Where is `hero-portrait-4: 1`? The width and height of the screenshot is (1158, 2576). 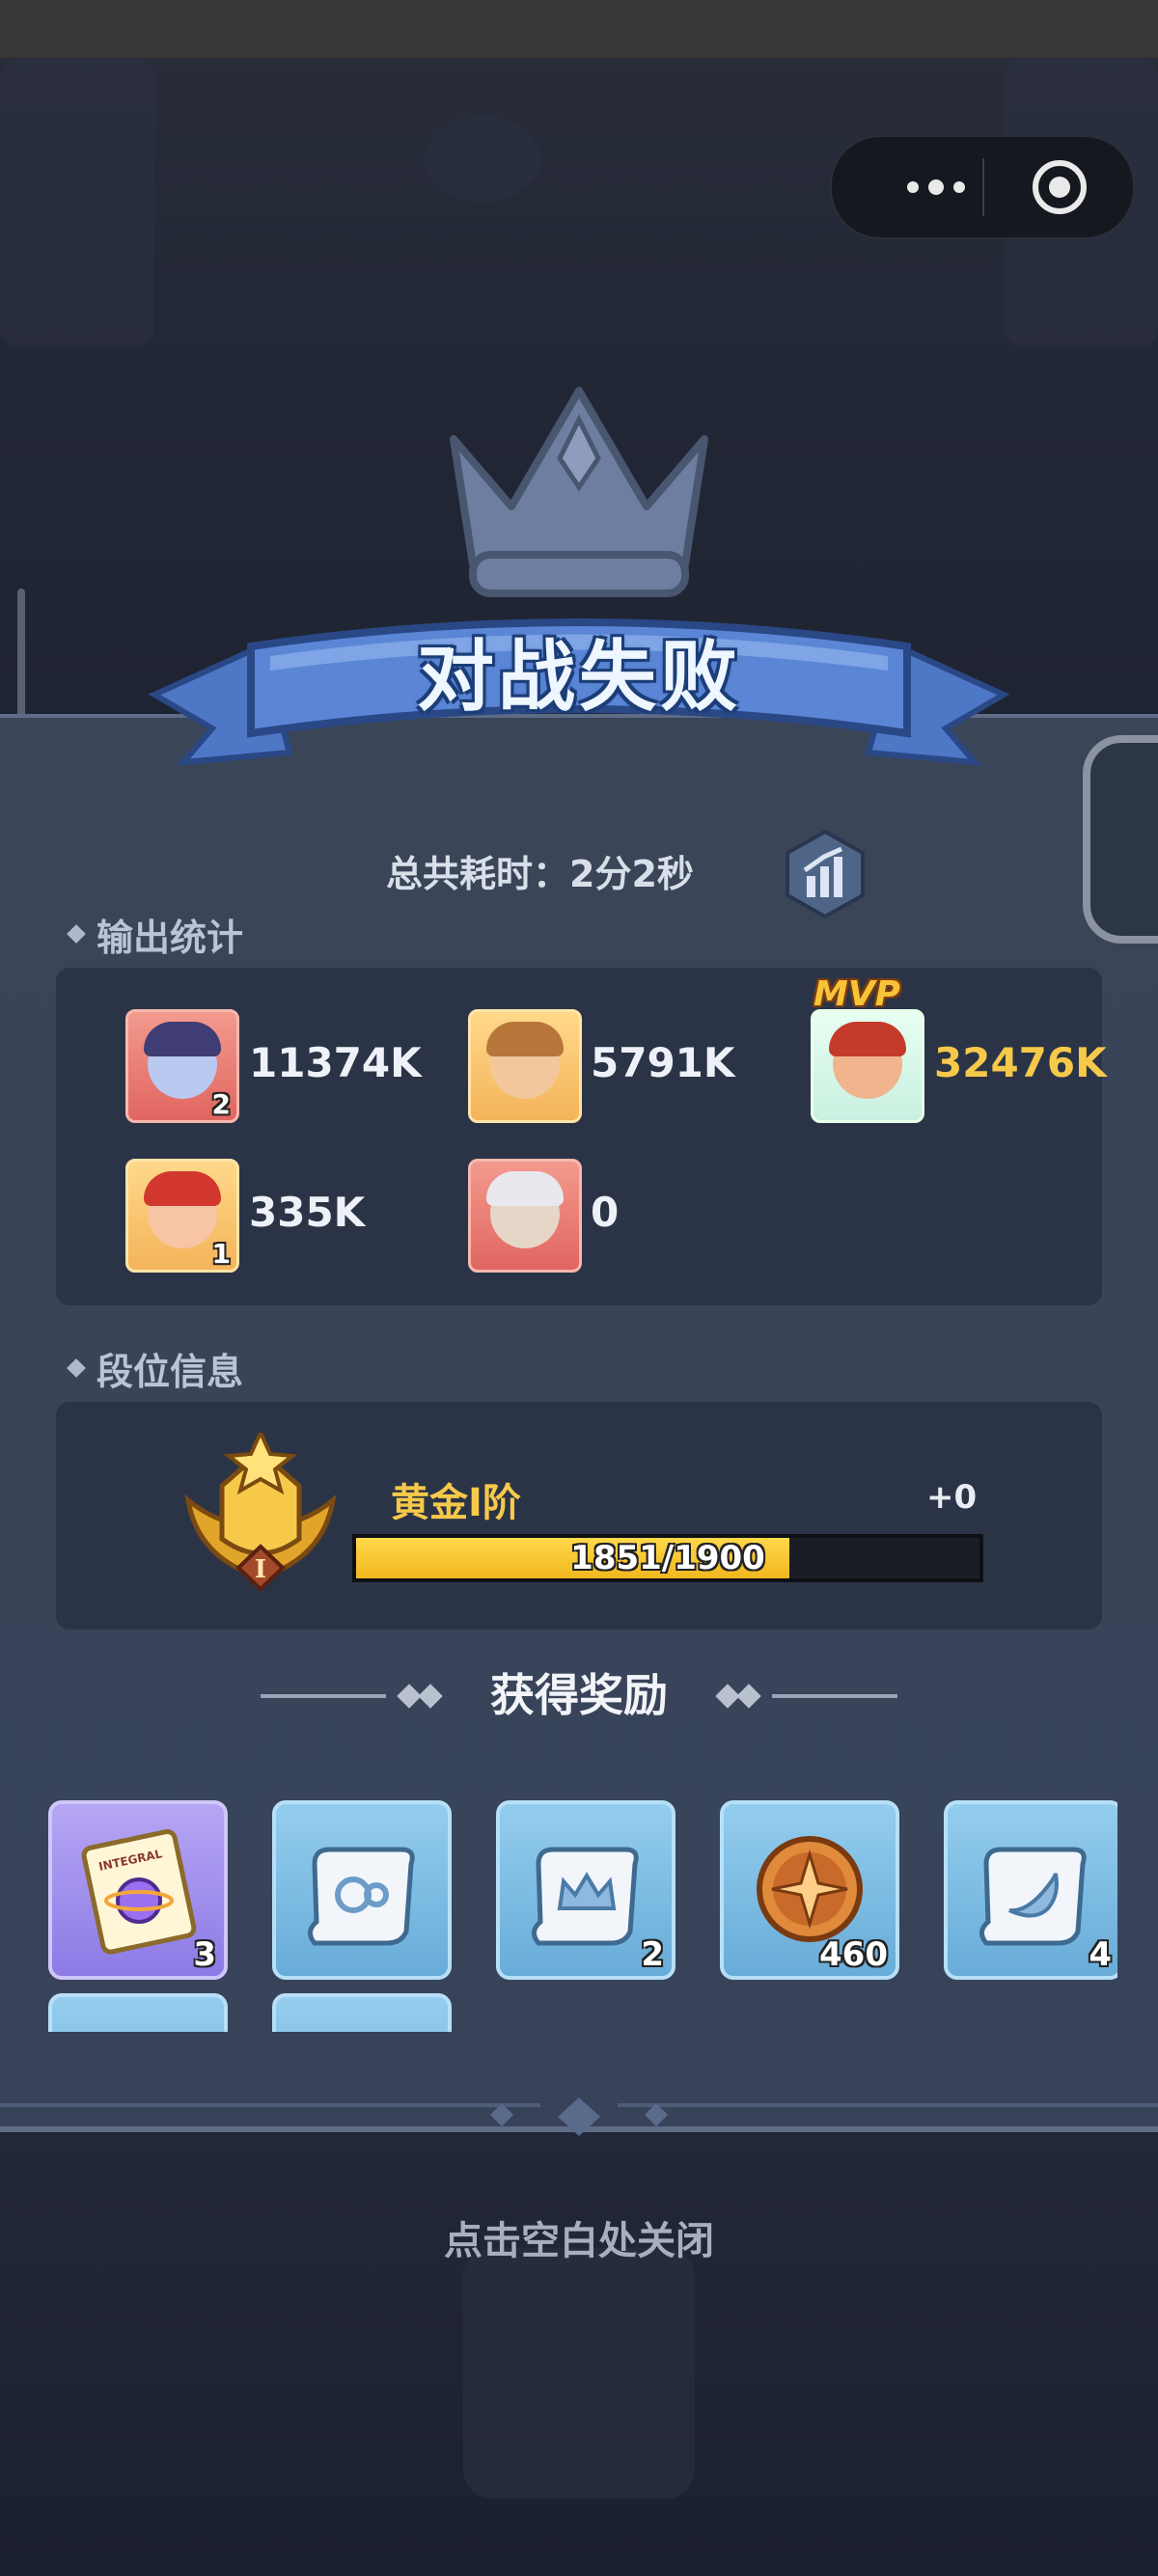
hero-portrait-4: 1 is located at coordinates (182, 1216).